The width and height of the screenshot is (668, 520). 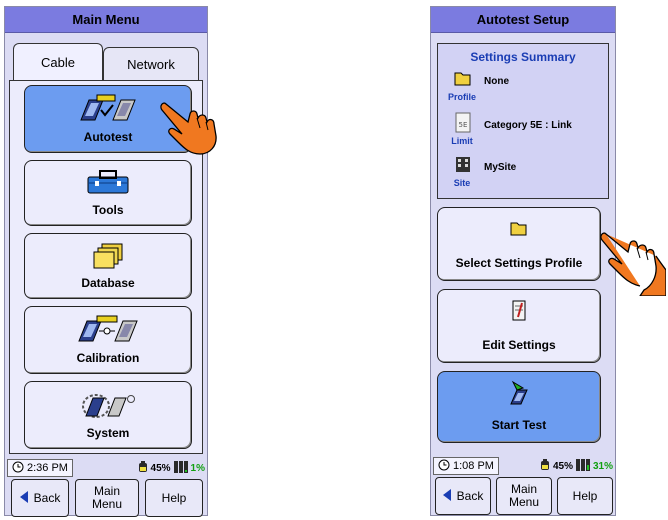 I want to click on clock-time: 2:36 PM, so click(x=47, y=468).